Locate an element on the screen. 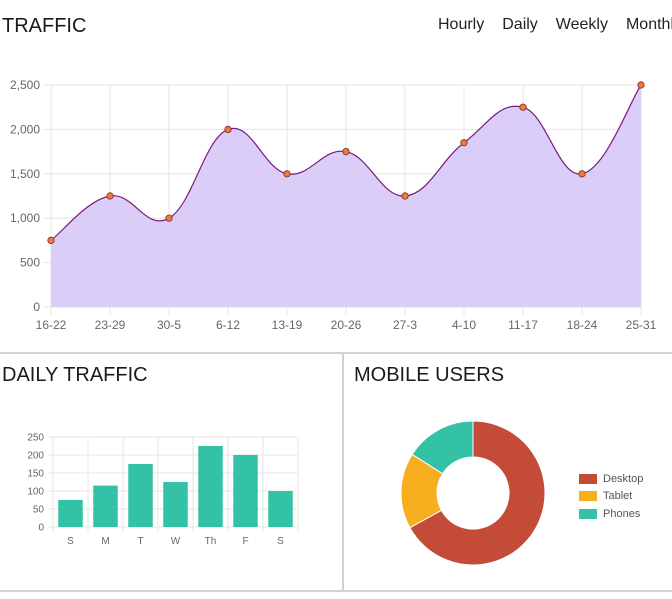  legend-label-tablet: Tablet is located at coordinates (618, 496).